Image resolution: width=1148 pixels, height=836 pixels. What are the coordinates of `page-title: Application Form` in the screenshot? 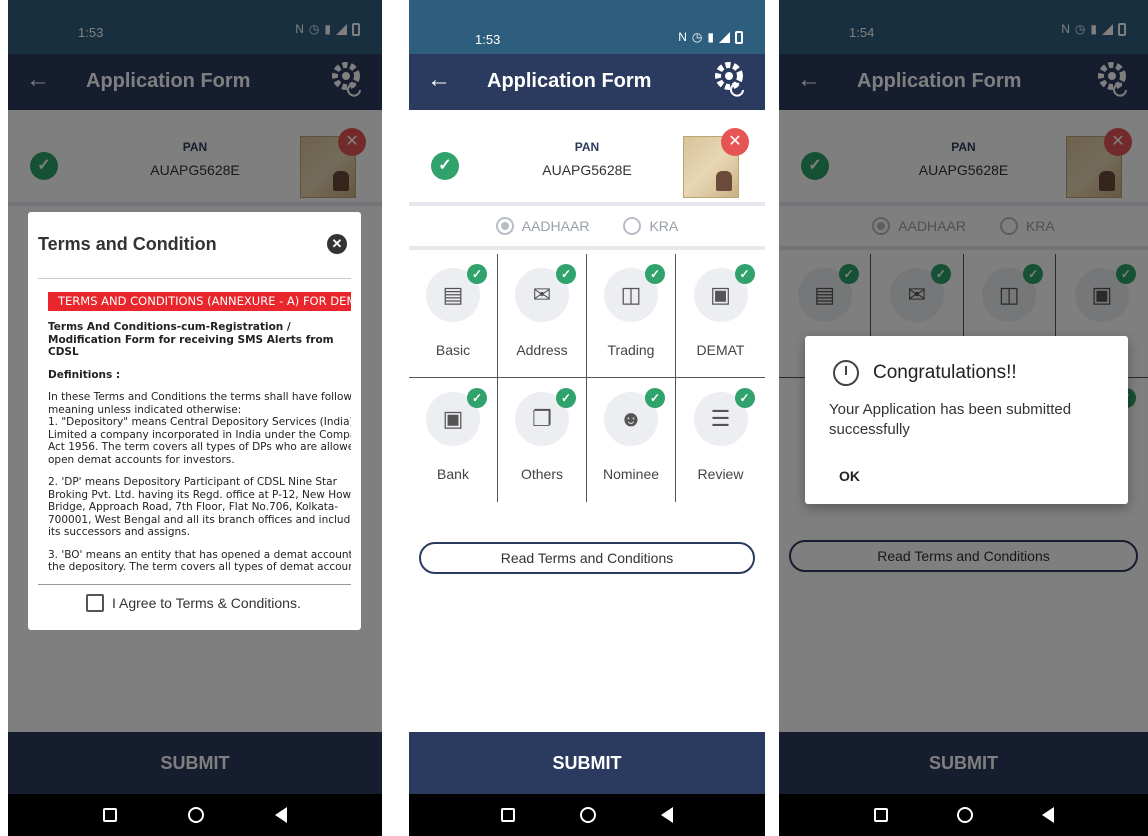 It's located at (569, 81).